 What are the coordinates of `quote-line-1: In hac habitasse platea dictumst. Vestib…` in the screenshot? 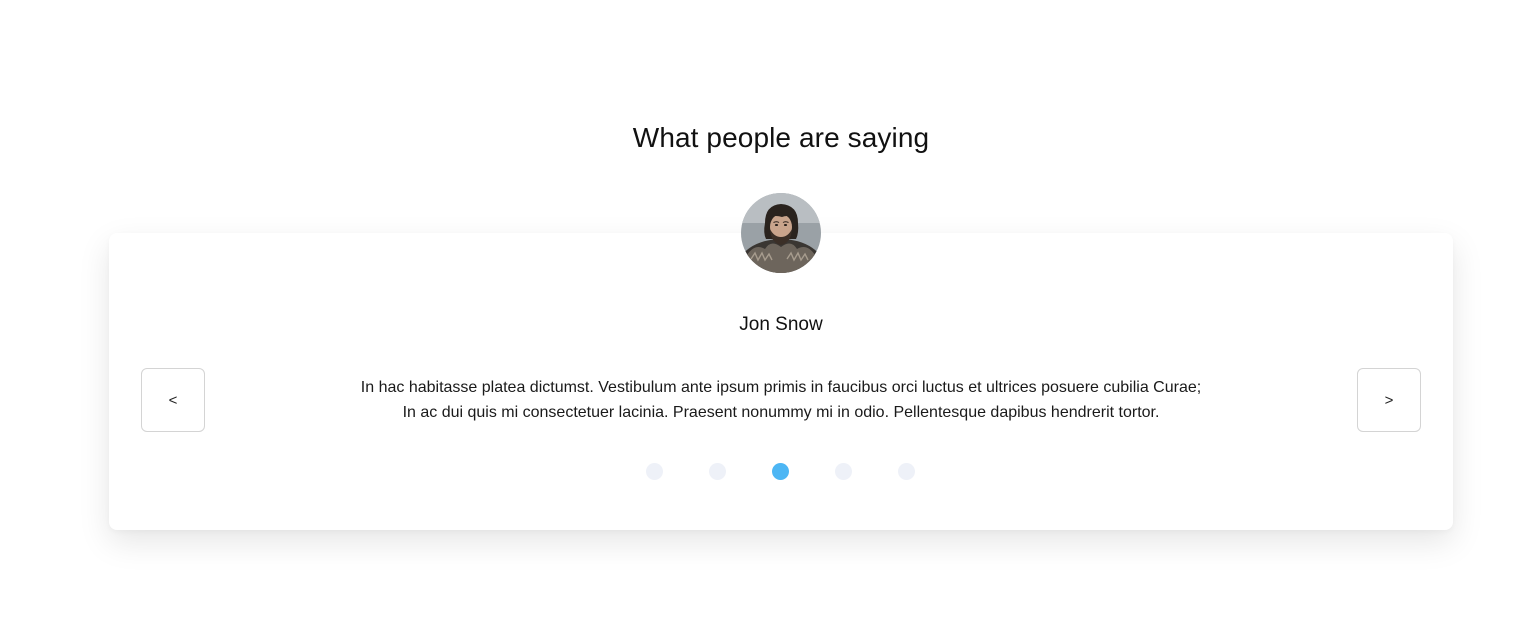 It's located at (781, 387).